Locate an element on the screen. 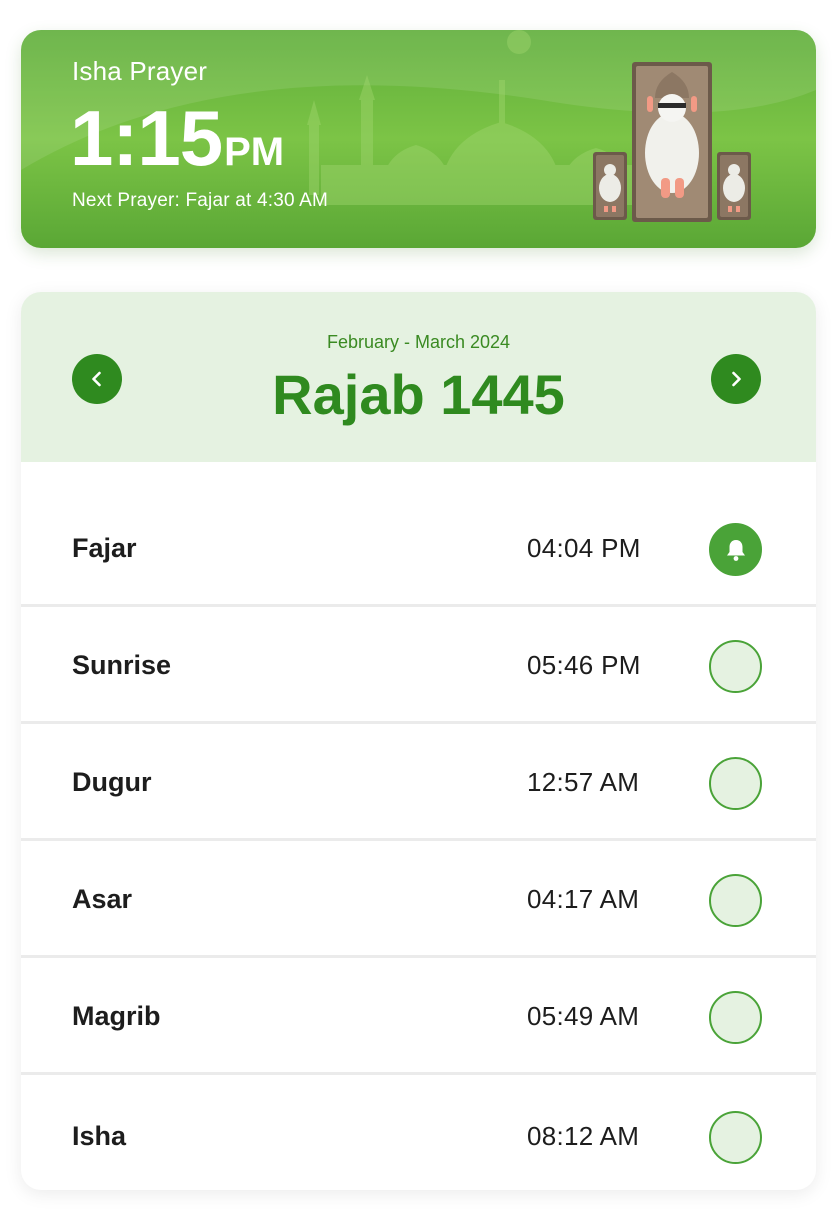  calendar-header: February - March 2024 Rajab 1445 is located at coordinates (418, 377).